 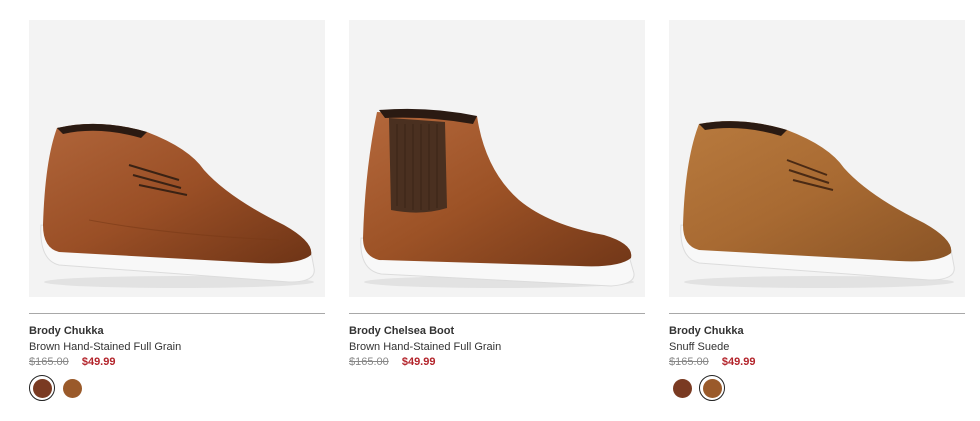 What do you see at coordinates (497, 198) in the screenshot?
I see `chelsea-boot-image` at bounding box center [497, 198].